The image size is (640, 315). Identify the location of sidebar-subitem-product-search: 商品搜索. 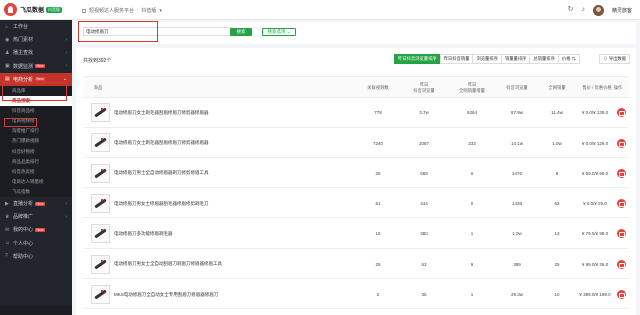
(36, 101).